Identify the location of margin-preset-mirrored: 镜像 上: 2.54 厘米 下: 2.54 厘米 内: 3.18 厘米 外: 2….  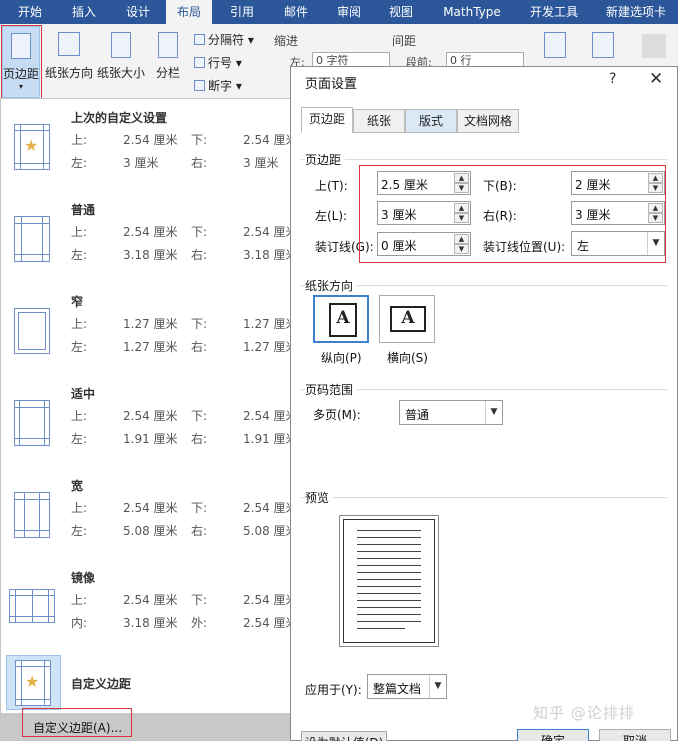
(152, 605).